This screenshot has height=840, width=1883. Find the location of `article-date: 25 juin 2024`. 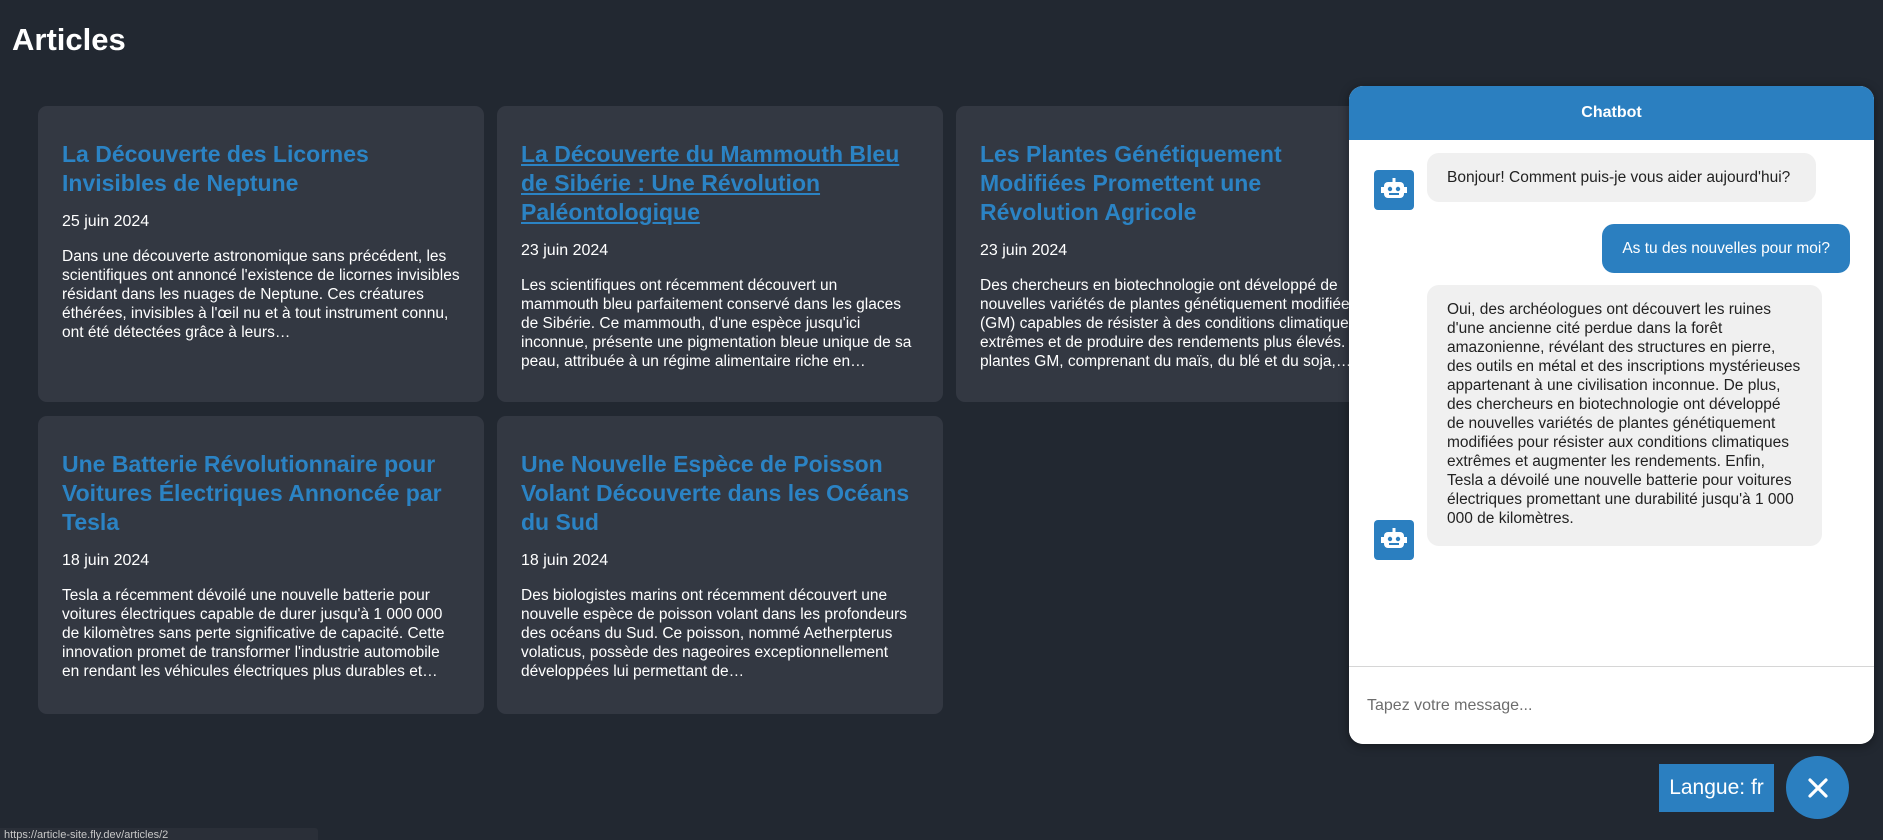

article-date: 25 juin 2024 is located at coordinates (106, 221).